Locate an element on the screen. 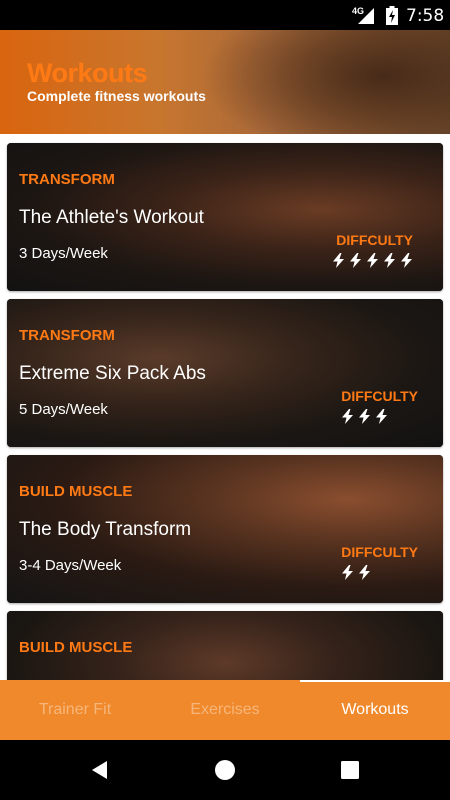 This screenshot has height=800, width=450. page-title: Workouts is located at coordinates (87, 73).